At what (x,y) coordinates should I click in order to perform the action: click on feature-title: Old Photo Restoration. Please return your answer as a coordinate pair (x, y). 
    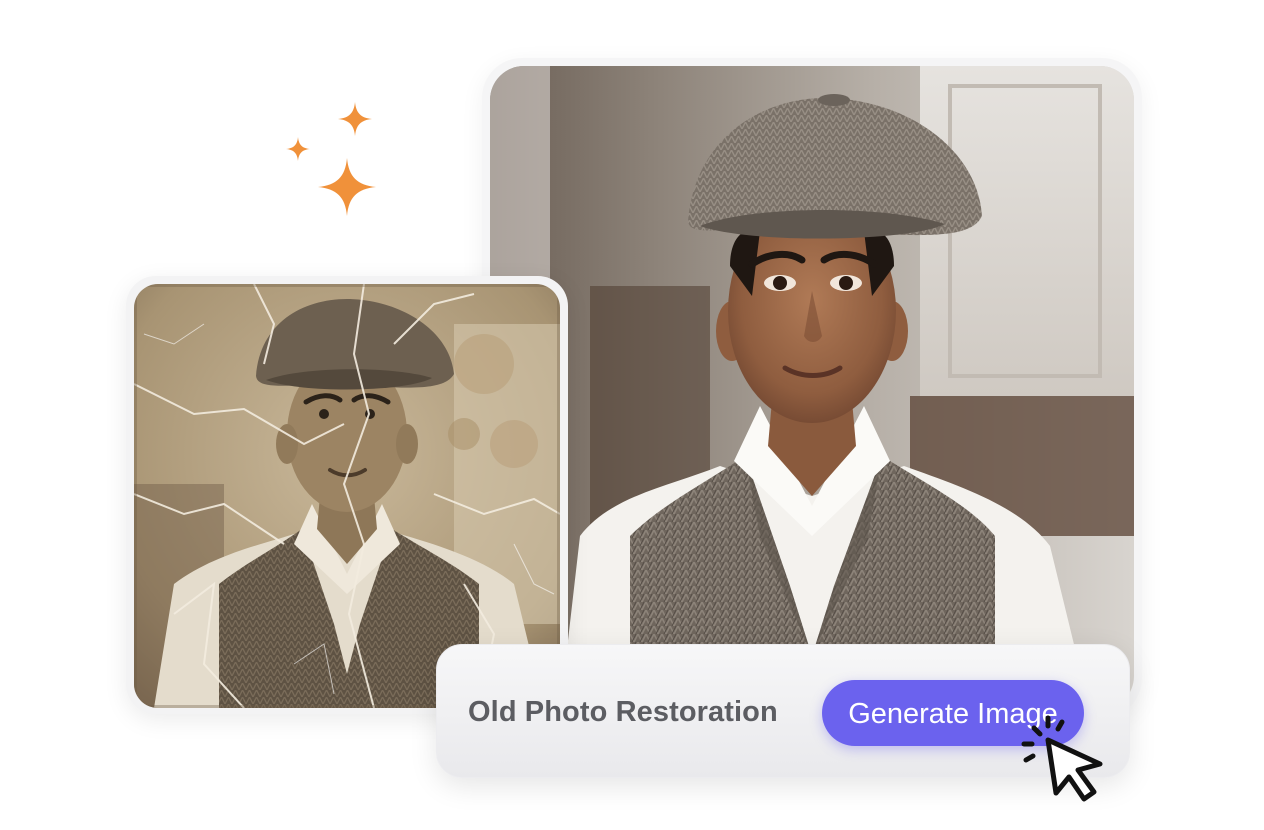
    Looking at the image, I should click on (623, 712).